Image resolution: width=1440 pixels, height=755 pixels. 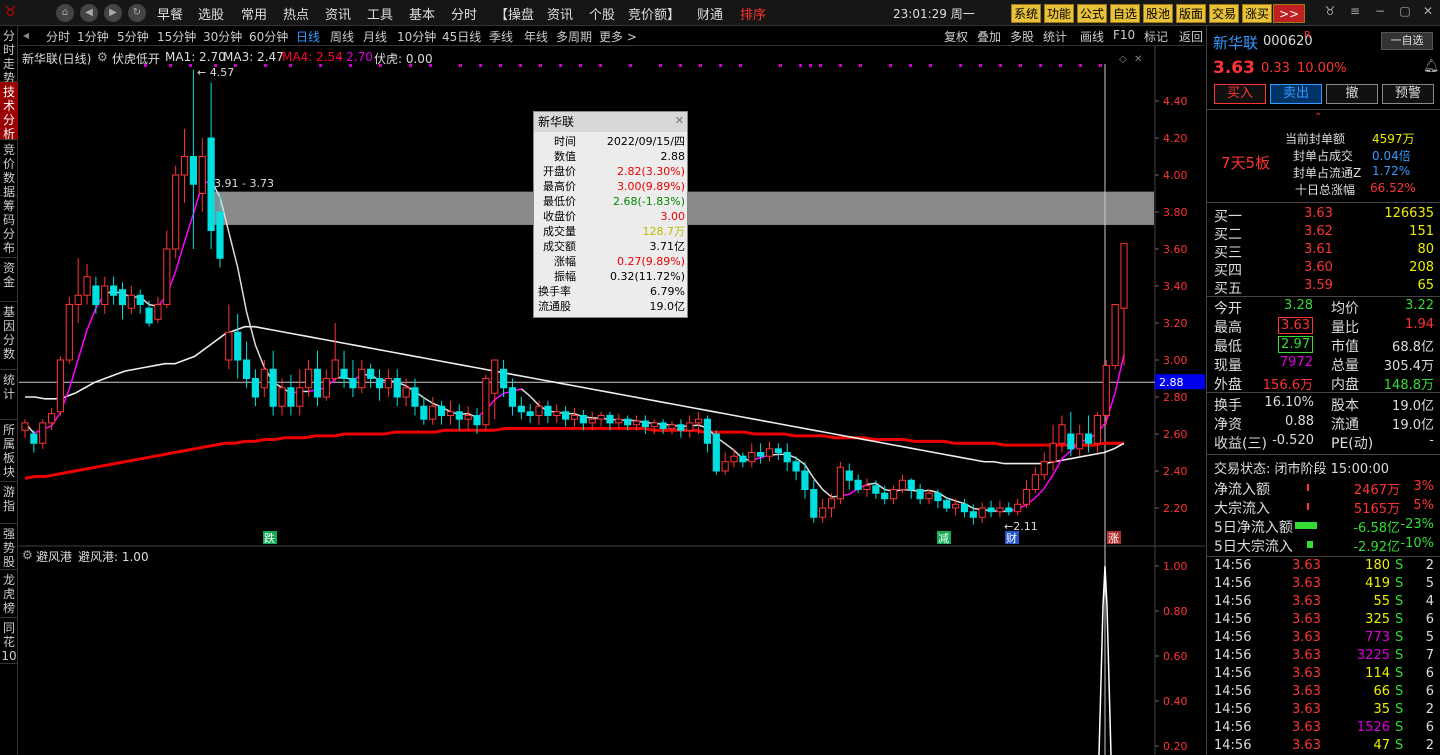 I want to click on left-tab-11: 同花10, so click(x=9, y=641).